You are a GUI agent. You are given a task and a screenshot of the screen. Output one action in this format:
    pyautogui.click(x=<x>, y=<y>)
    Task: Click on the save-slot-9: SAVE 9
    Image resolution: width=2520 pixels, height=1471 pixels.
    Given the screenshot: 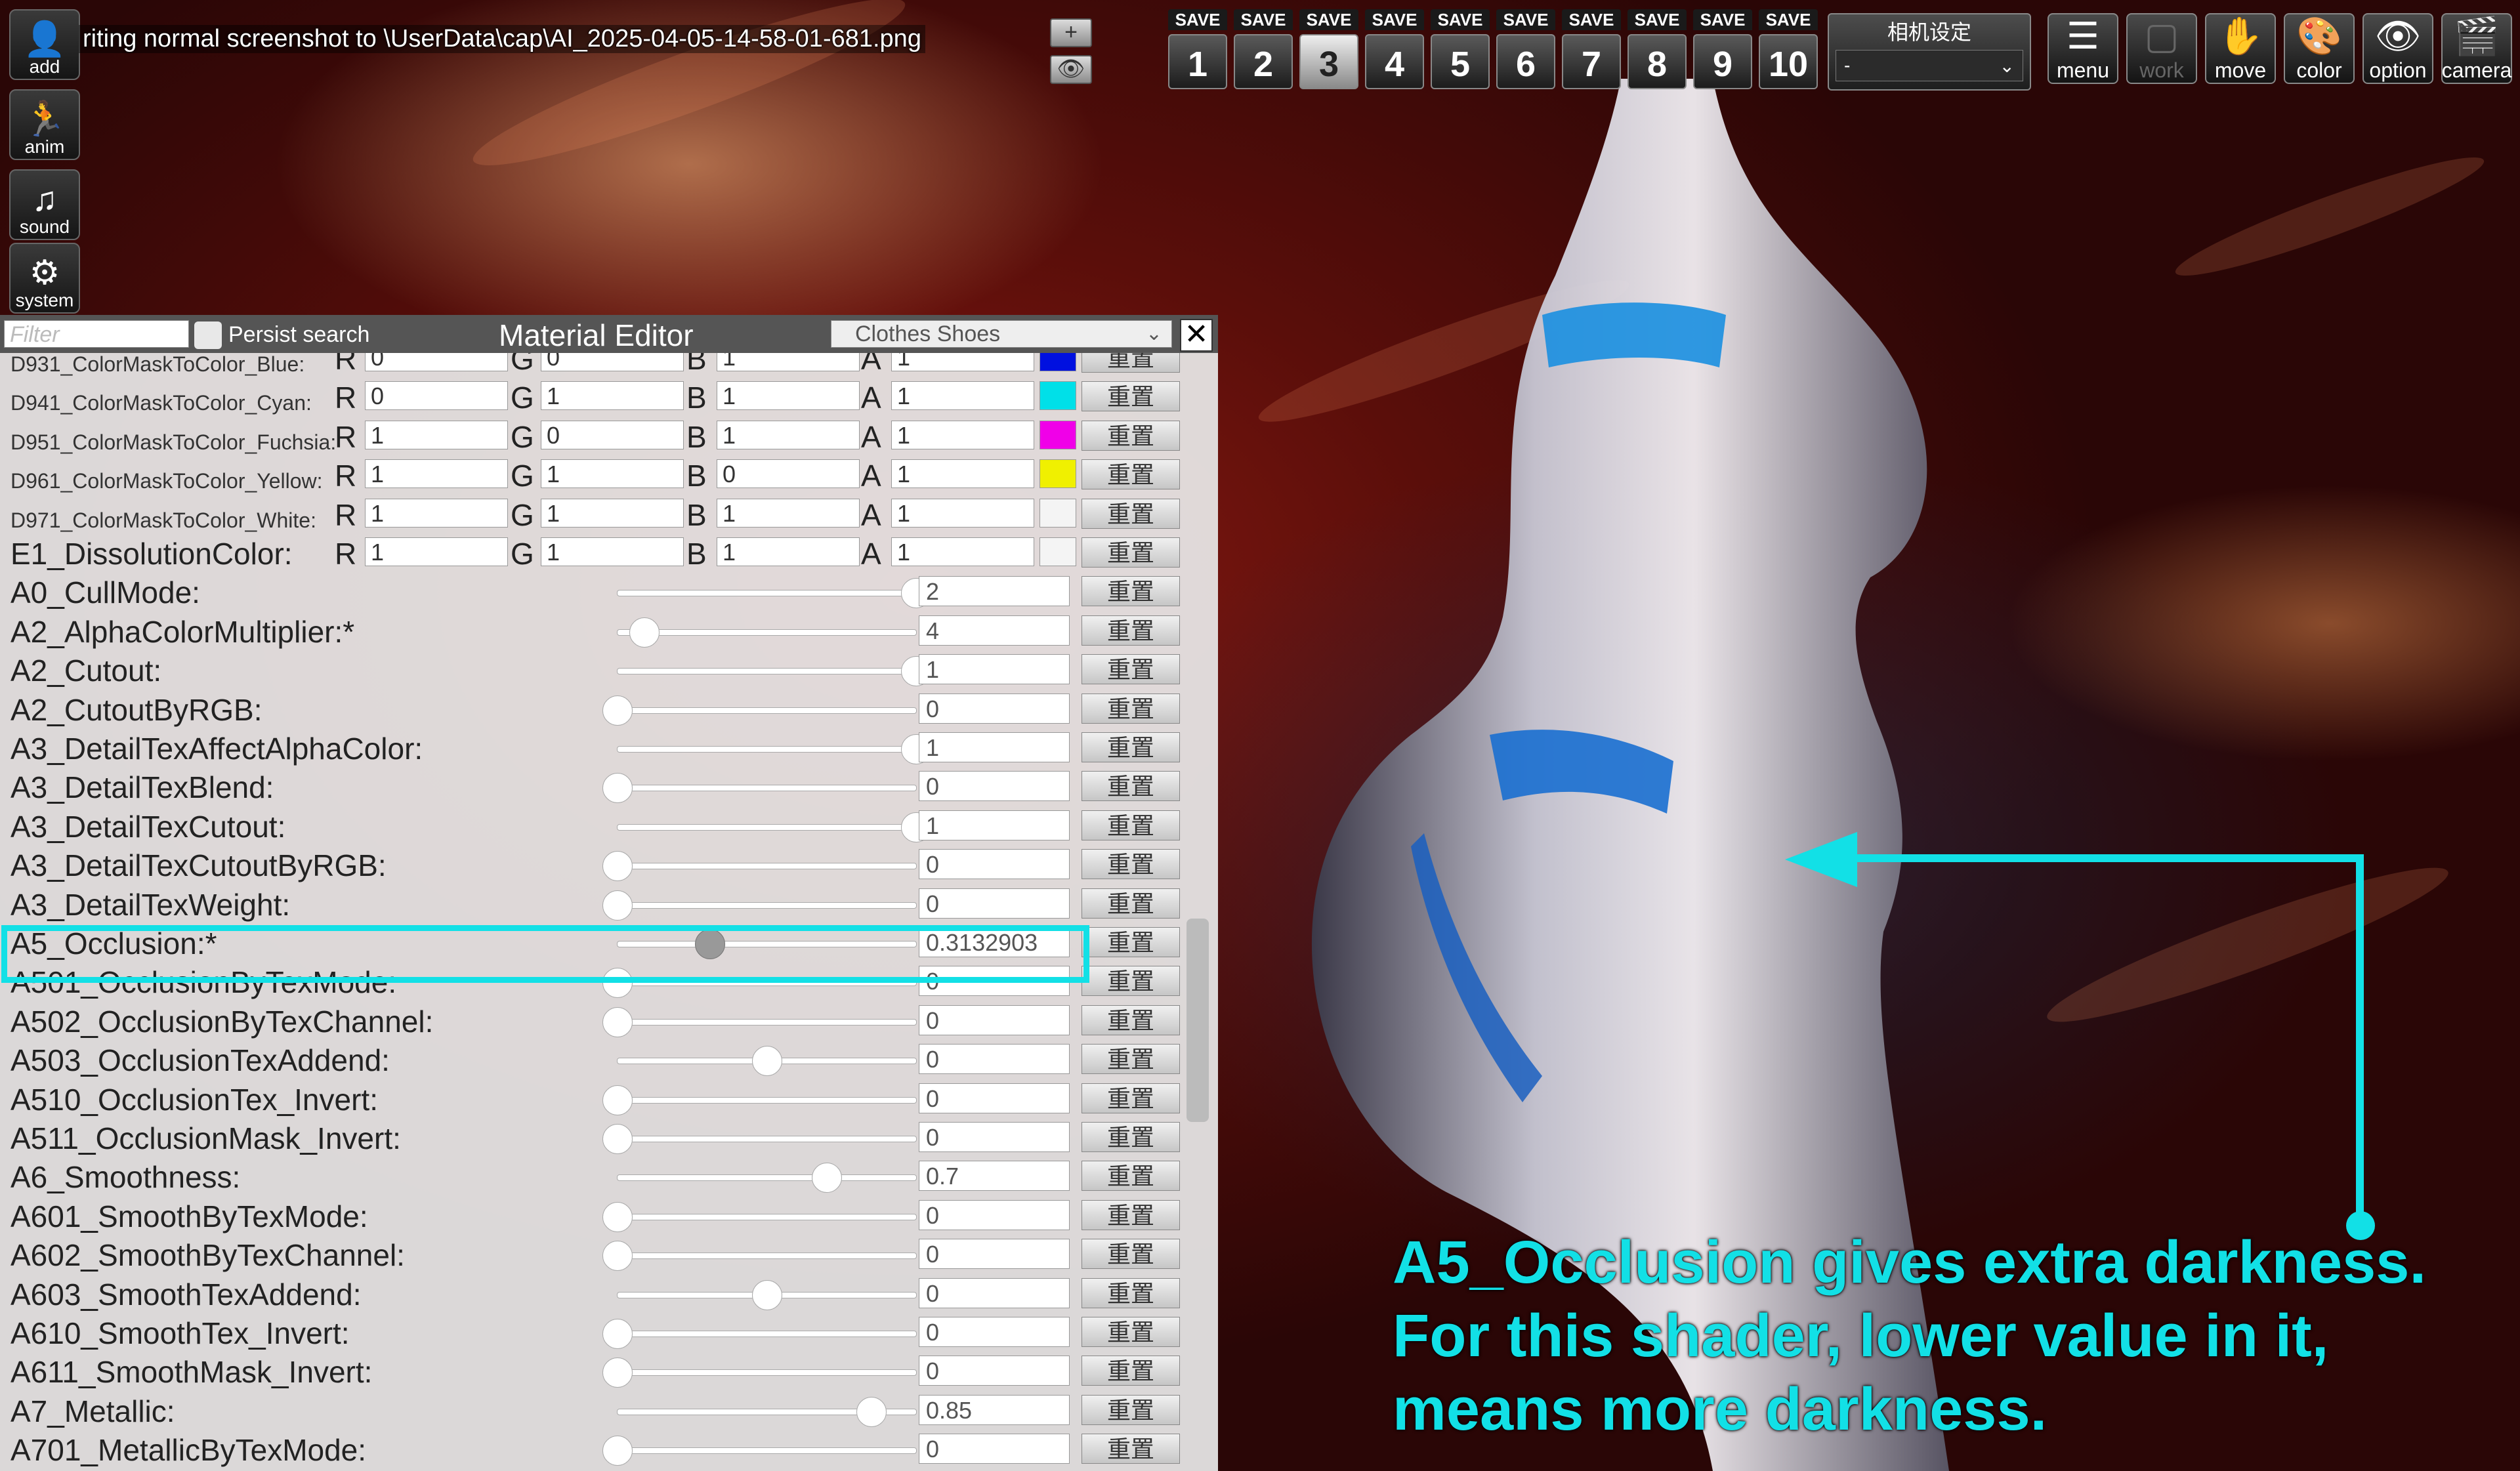 What is the action you would take?
    pyautogui.click(x=1722, y=50)
    